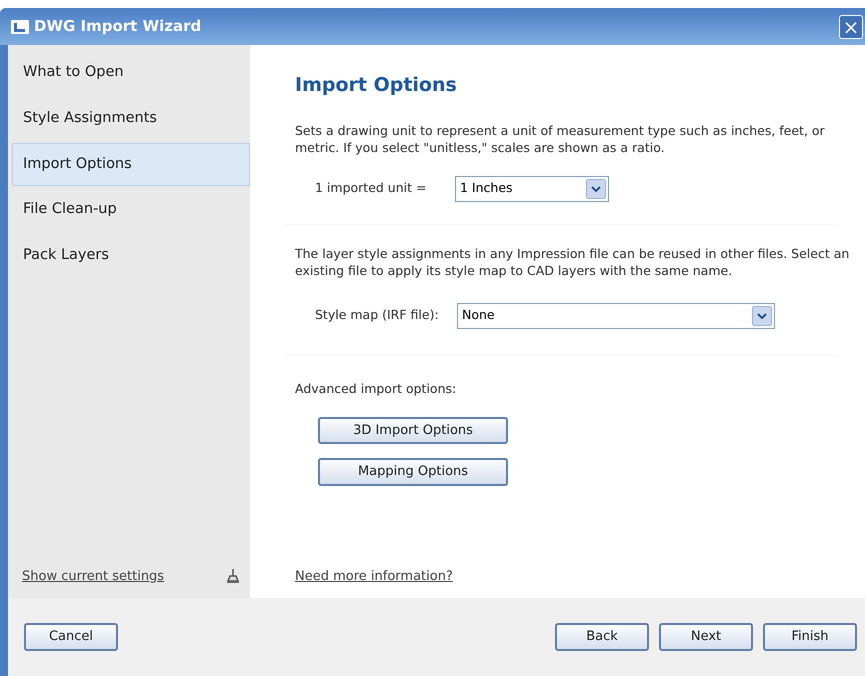  What do you see at coordinates (706, 637) in the screenshot?
I see `next-button: Next` at bounding box center [706, 637].